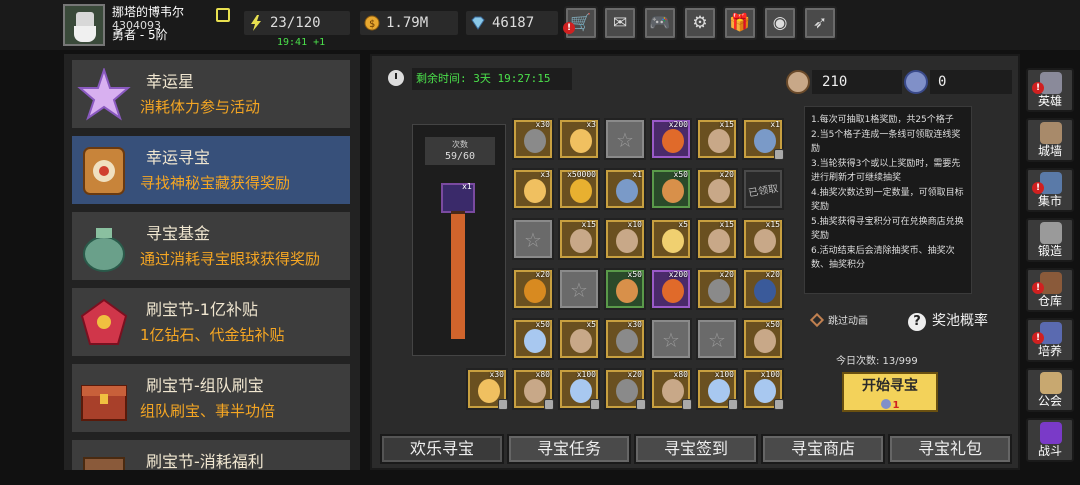  Describe the element at coordinates (211, 398) in the screenshot. I see `event-team-farm: 刷宝节-组队刷宝 组队刷宝、事半功倍` at that location.